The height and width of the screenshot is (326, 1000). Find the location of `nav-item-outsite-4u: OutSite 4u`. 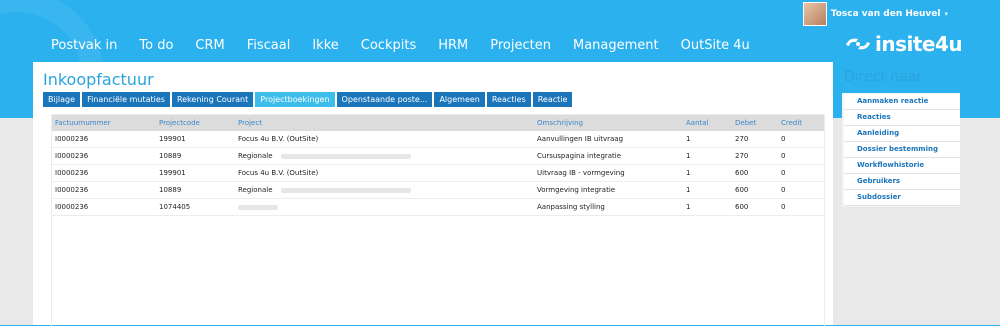

nav-item-outsite-4u: OutSite 4u is located at coordinates (715, 45).